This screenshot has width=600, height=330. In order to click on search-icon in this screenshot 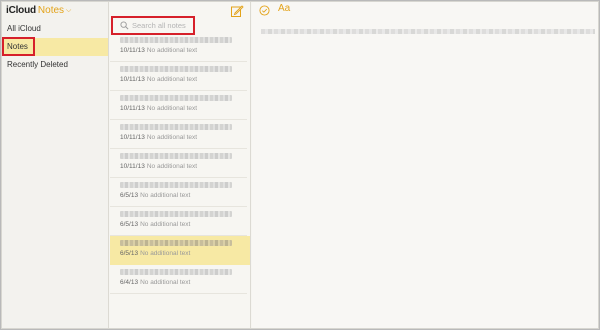, I will do `click(124, 24)`.